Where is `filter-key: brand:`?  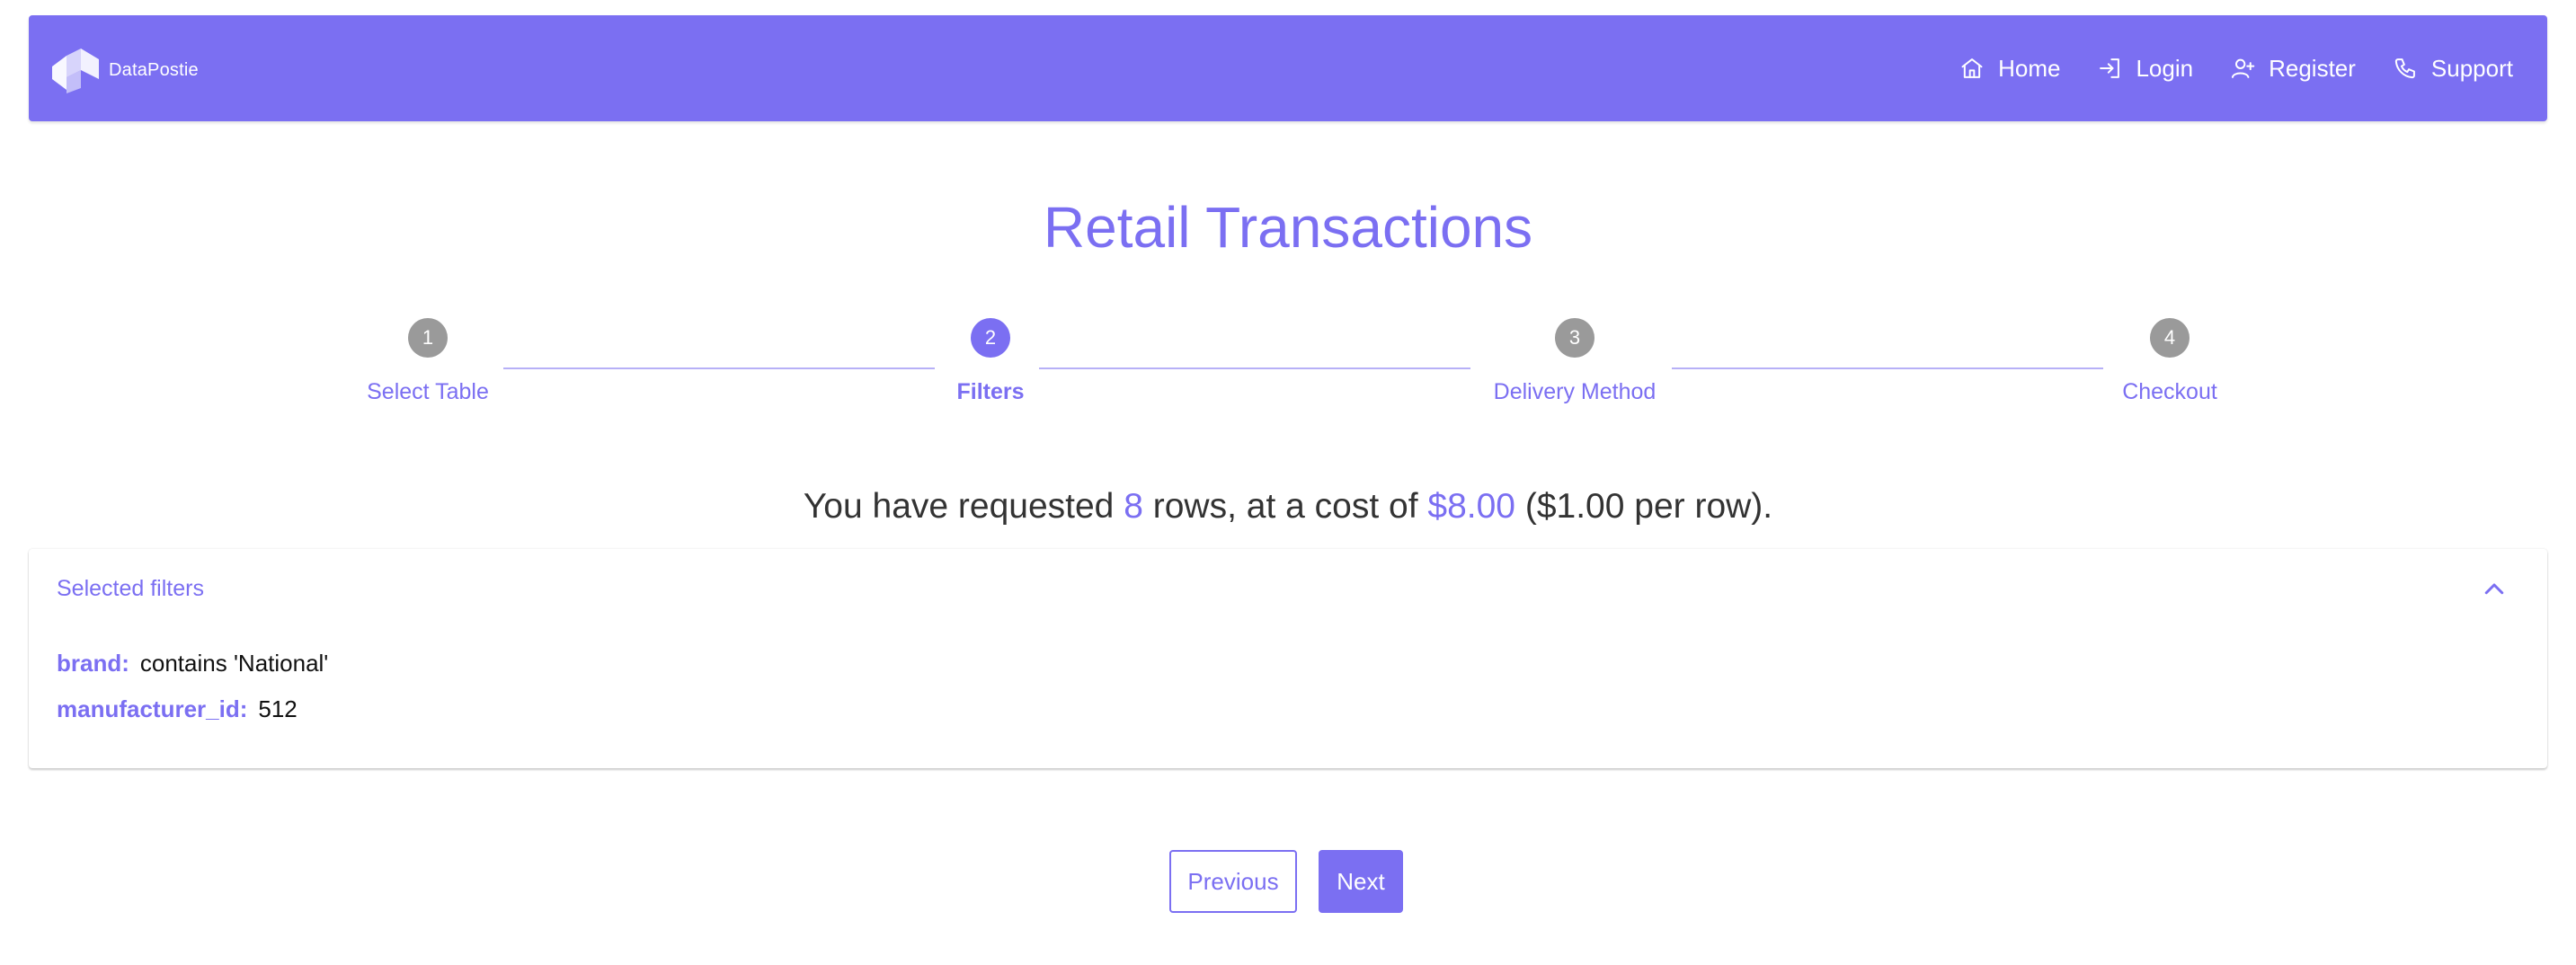 filter-key: brand: is located at coordinates (93, 663).